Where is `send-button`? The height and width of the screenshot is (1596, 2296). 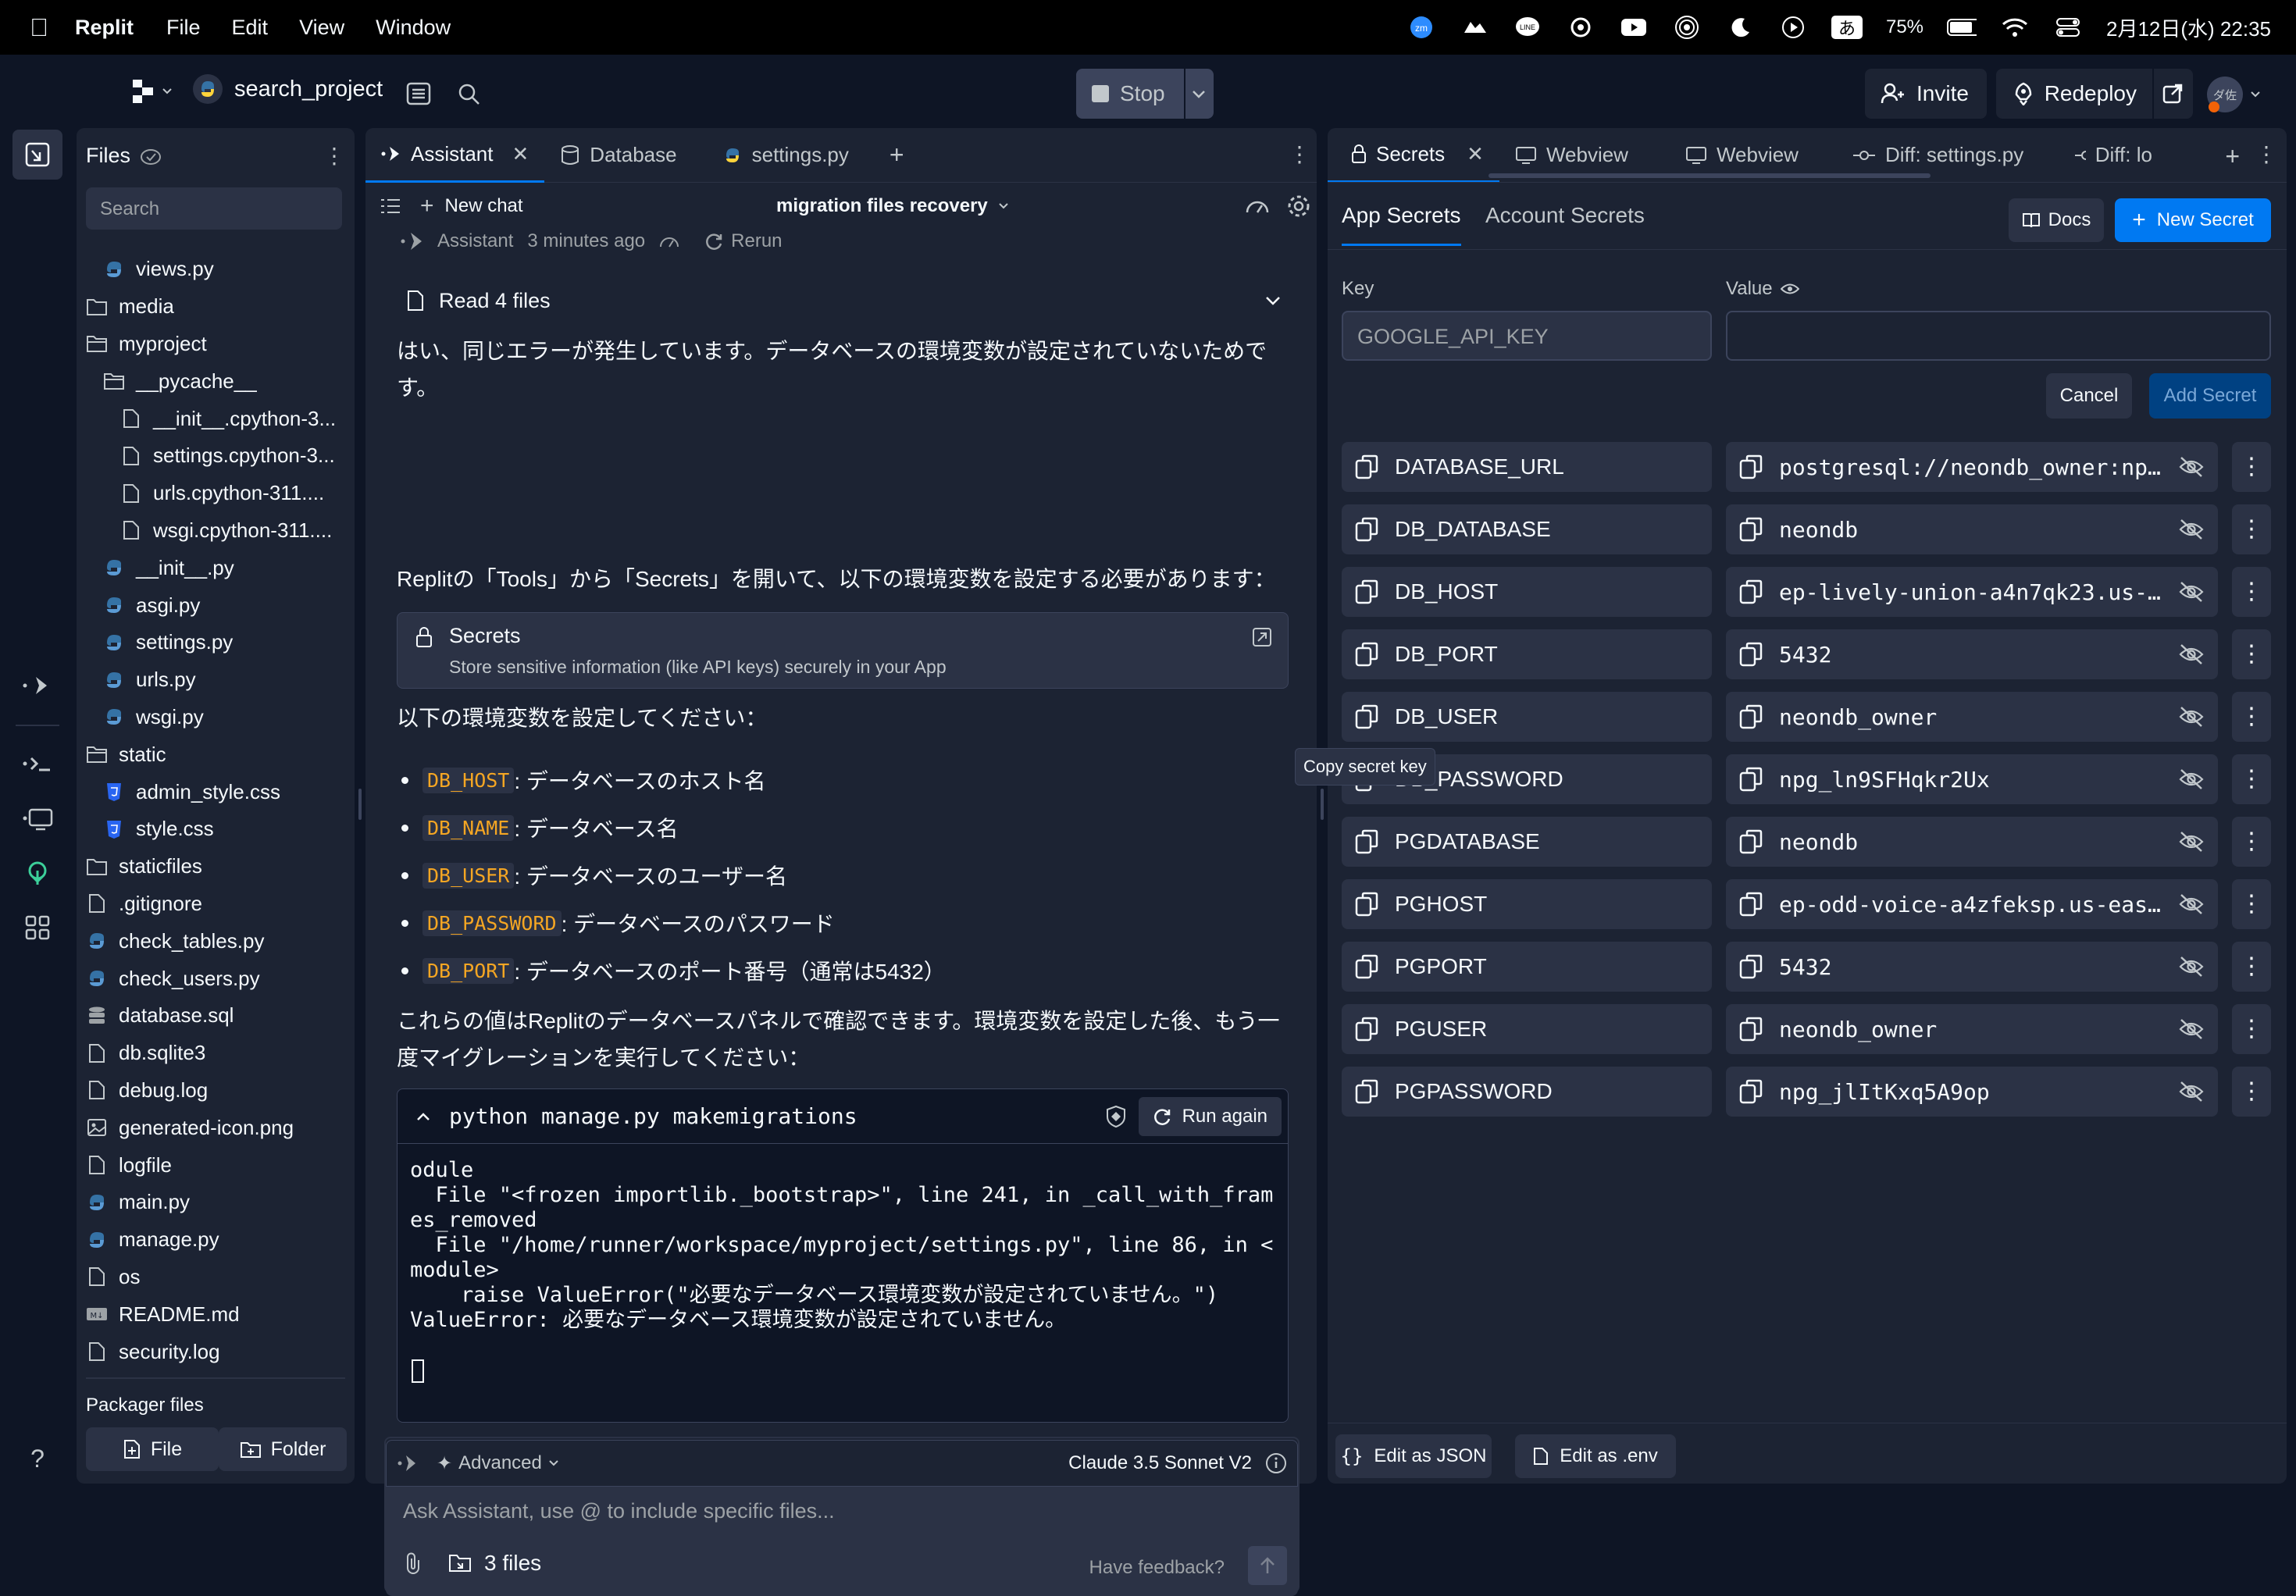
send-button is located at coordinates (1267, 1565).